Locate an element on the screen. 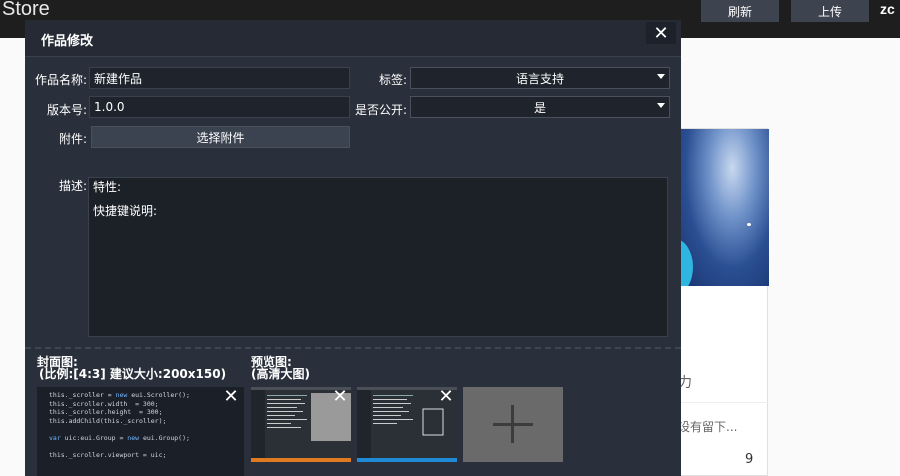  public-select: 是 is located at coordinates (540, 107).